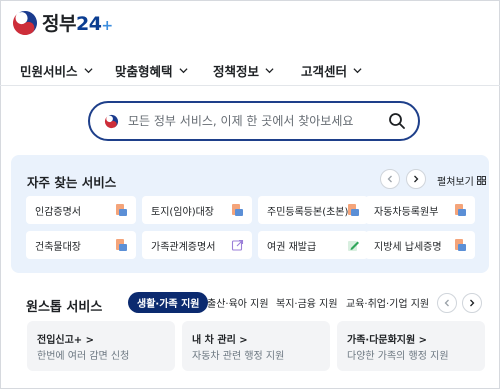  I want to click on nav-label: 맞춤형혜택, so click(144, 71).